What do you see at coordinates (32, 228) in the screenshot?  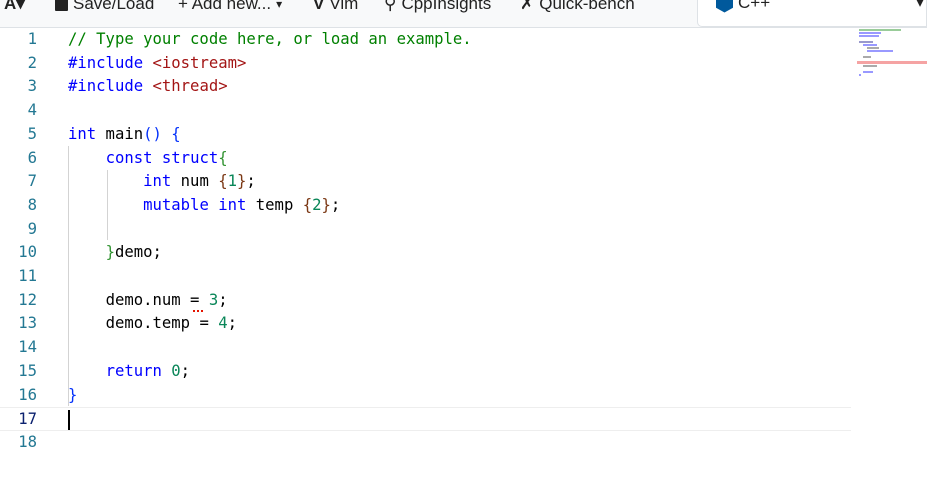 I see `line-number: 9` at bounding box center [32, 228].